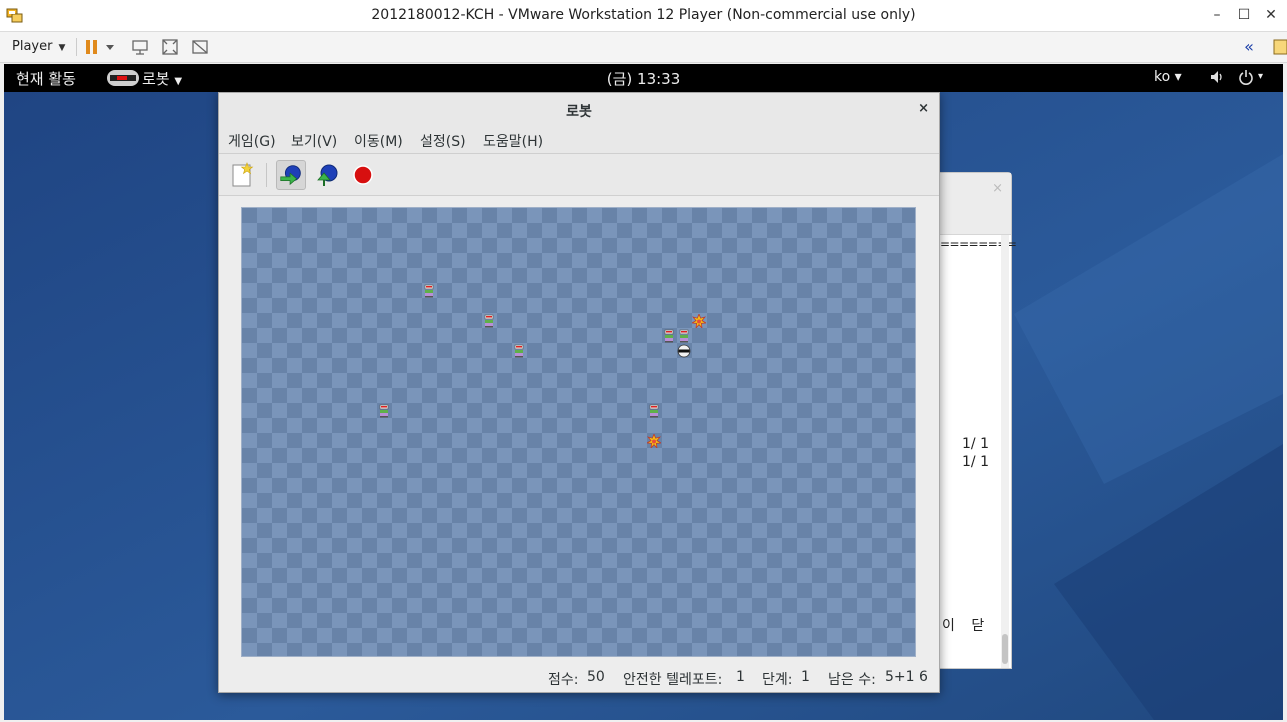 This screenshot has height=722, width=1287. Describe the element at coordinates (1217, 77) in the screenshot. I see `volume-icon` at that location.